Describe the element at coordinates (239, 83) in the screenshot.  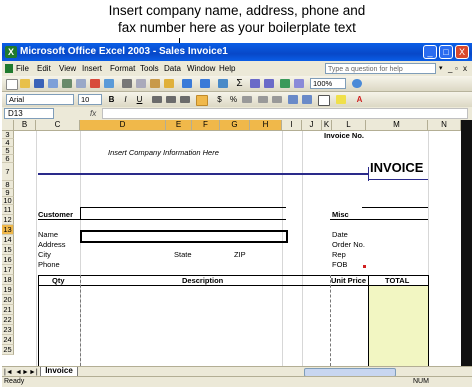
I see `autosum-icon: Σ` at that location.